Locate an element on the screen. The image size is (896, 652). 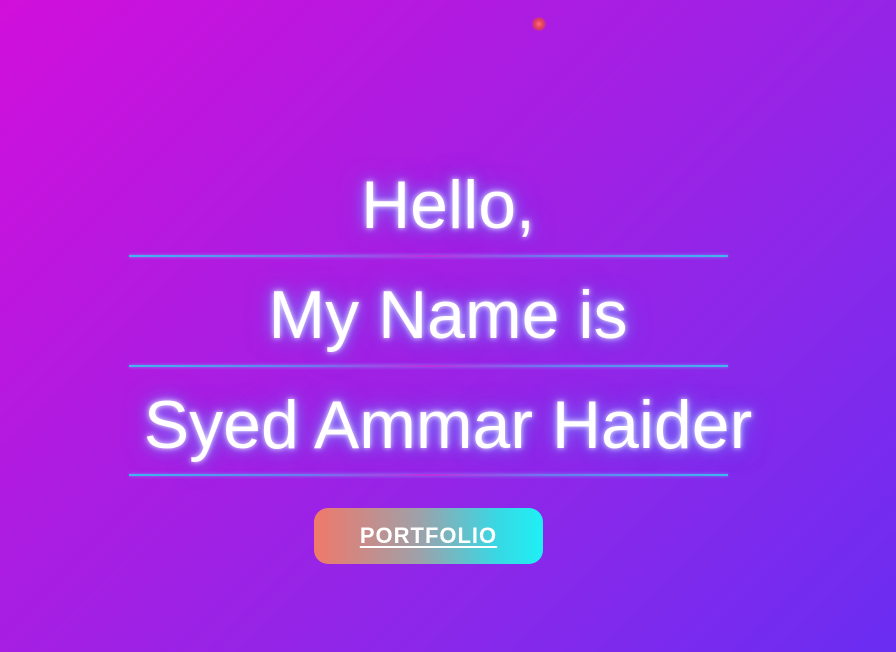
intro-text: My Name is is located at coordinates (448, 315).